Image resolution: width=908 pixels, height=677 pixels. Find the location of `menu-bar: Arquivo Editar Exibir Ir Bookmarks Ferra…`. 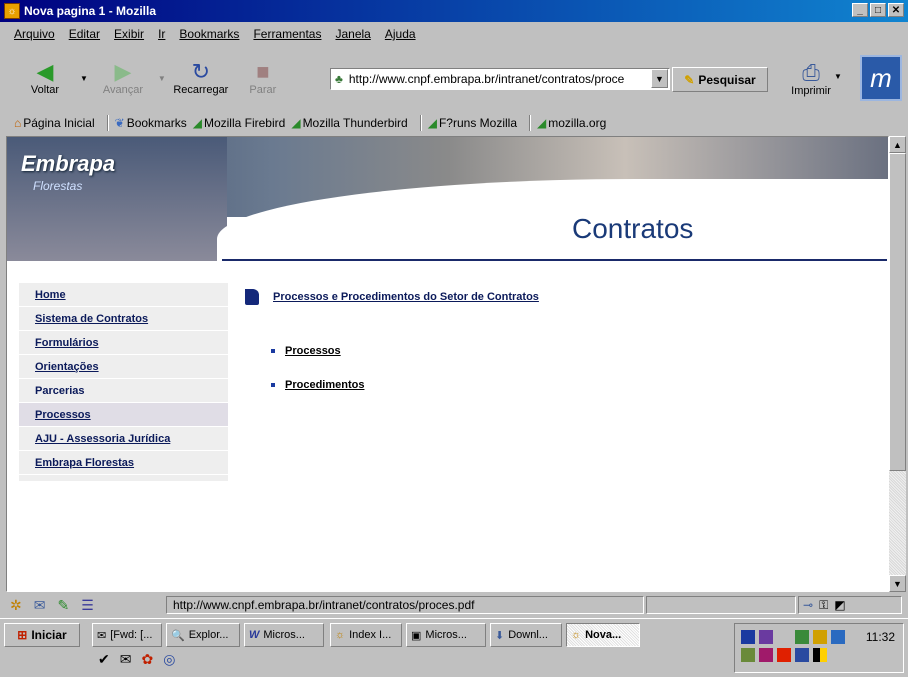

menu-bar: Arquivo Editar Exibir Ir Bookmarks Ferra… is located at coordinates (454, 34).